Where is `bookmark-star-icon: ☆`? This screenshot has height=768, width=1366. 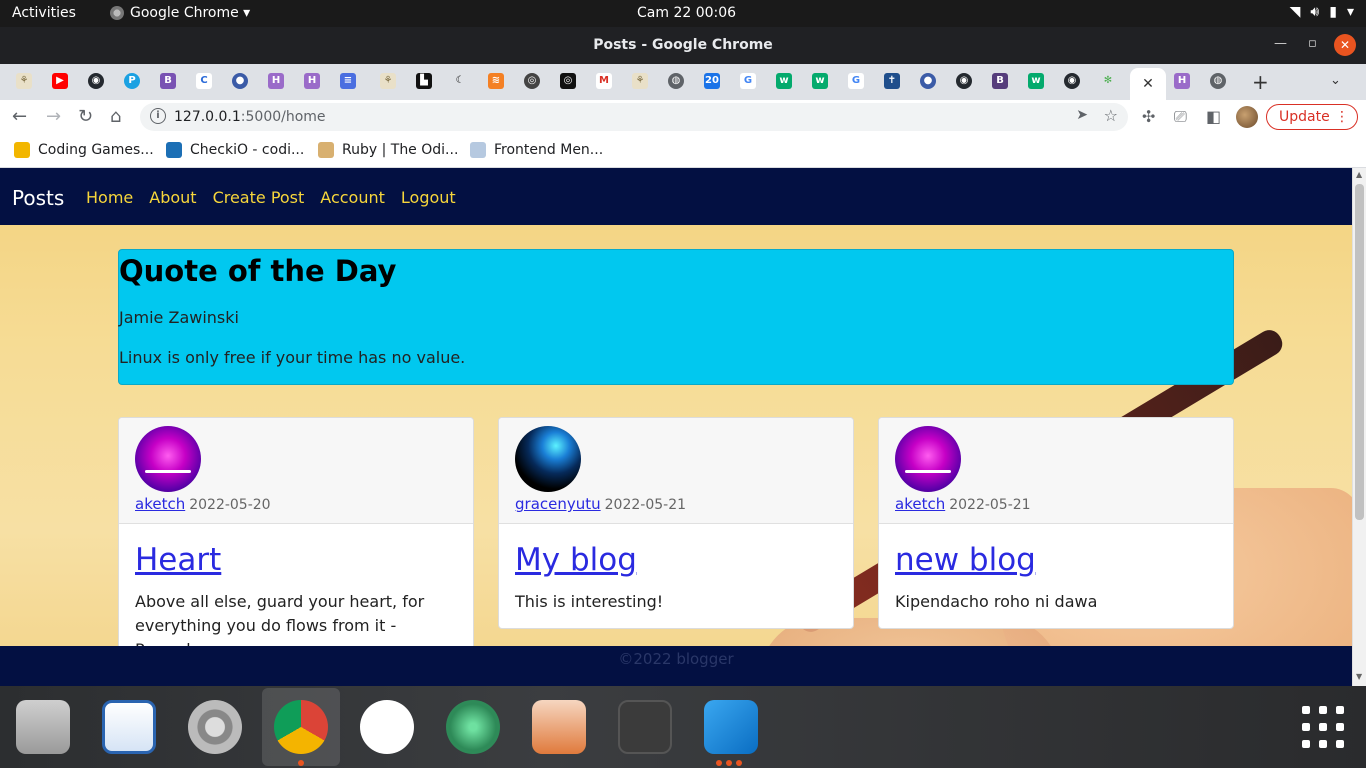
bookmark-star-icon: ☆ is located at coordinates (1111, 115).